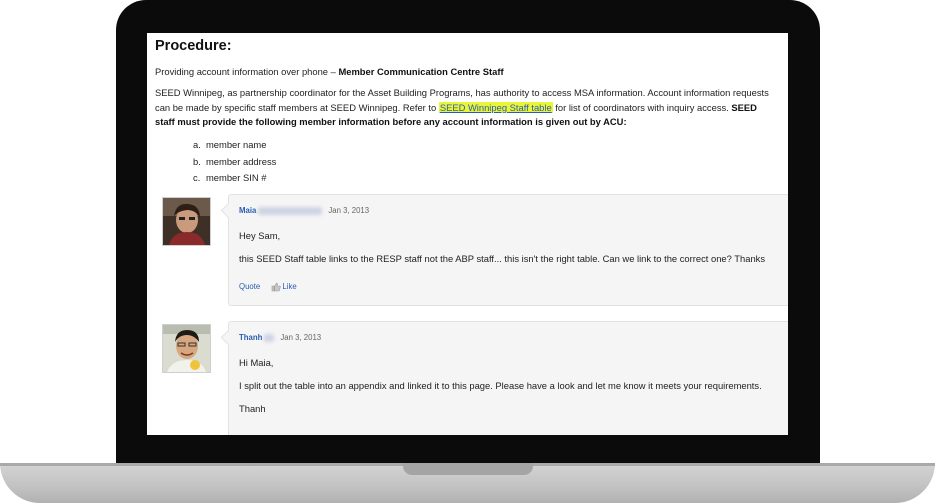 This screenshot has width=935, height=503. Describe the element at coordinates (260, 235) in the screenshot. I see `comment-text: Hey Sam,` at that location.